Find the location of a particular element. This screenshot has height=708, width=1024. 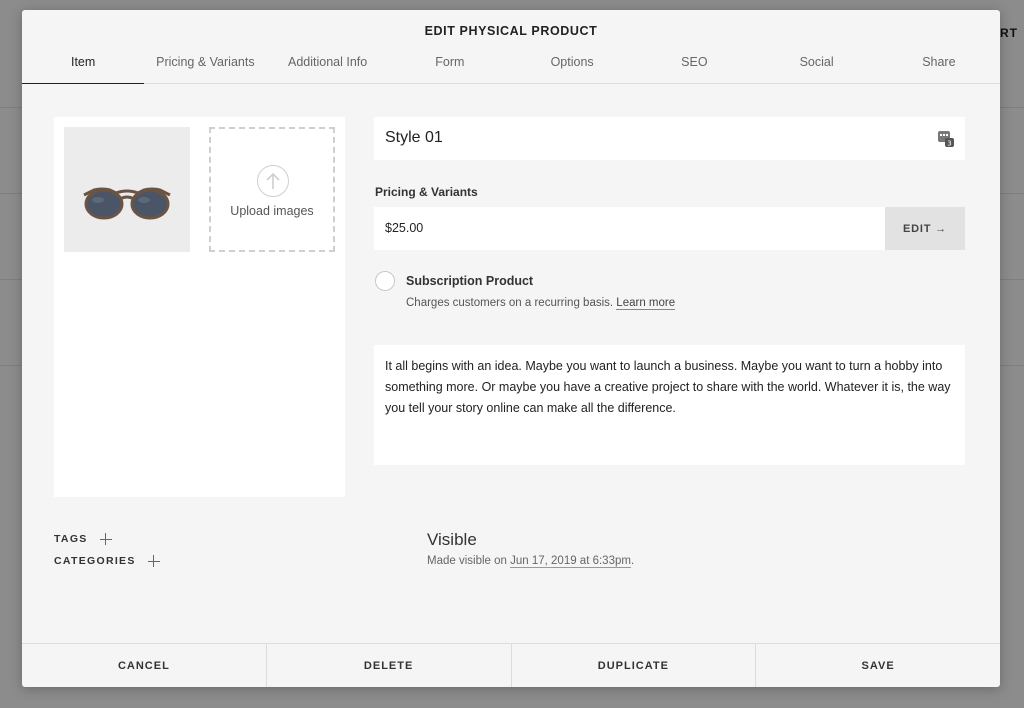

add-tag-plus-icon is located at coordinates (105, 539).